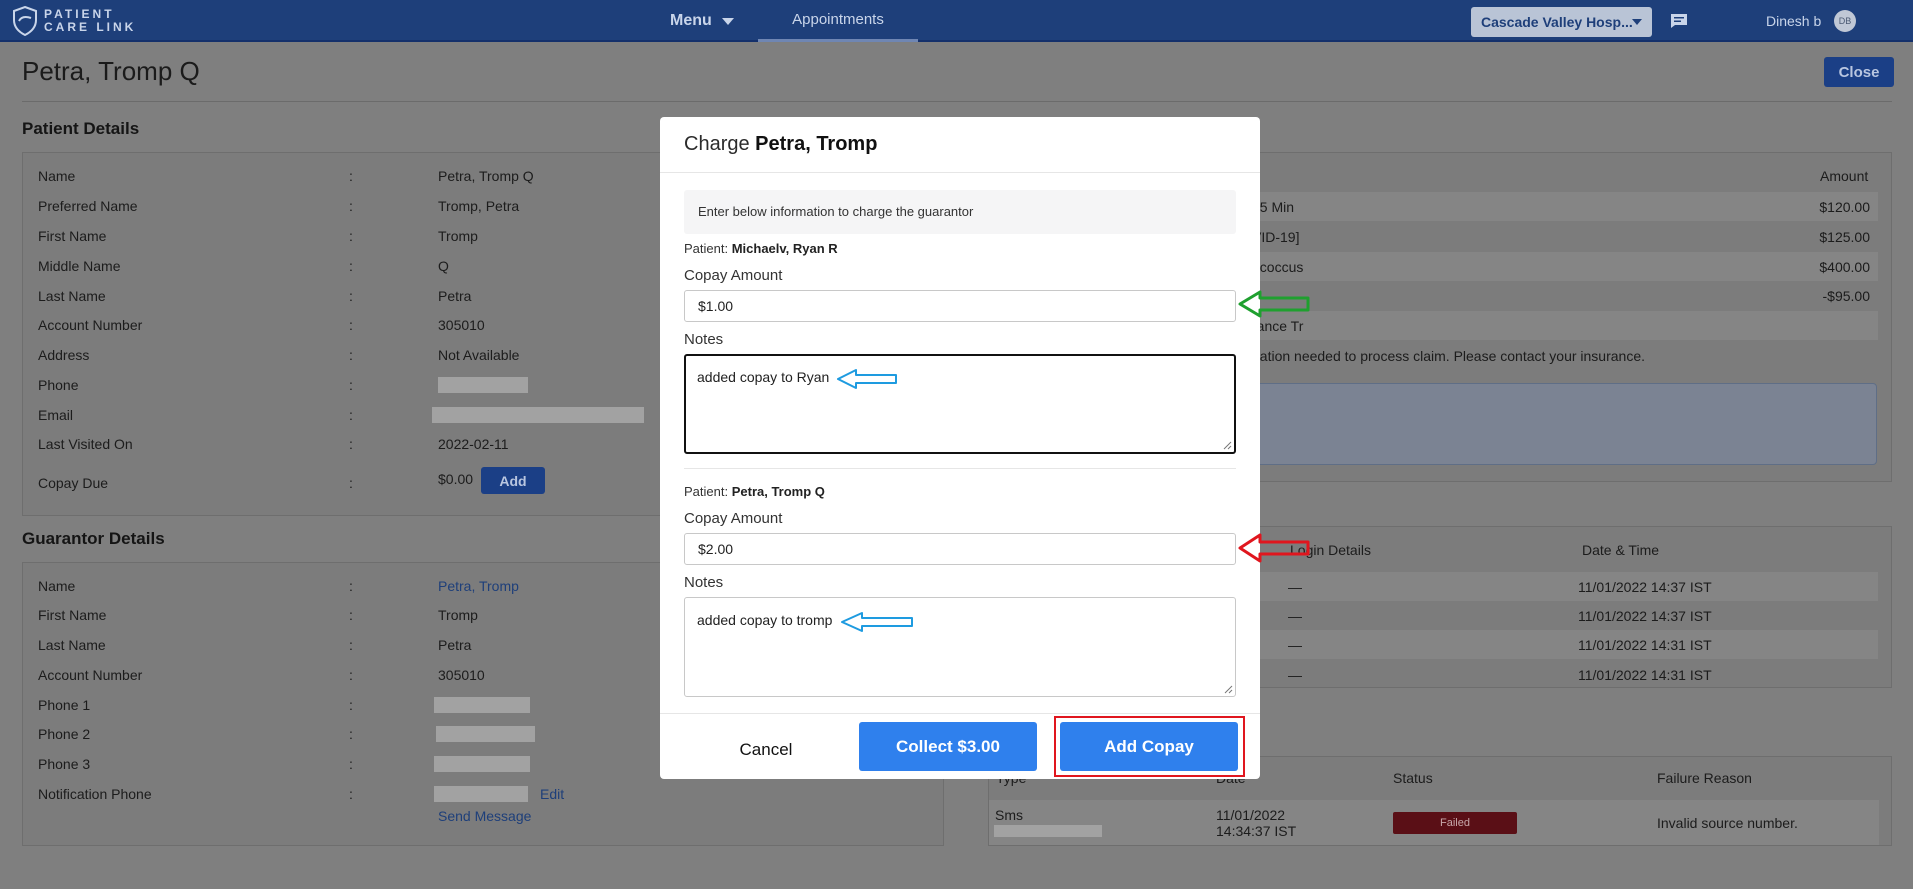 The height and width of the screenshot is (889, 1913). I want to click on modal-title: Charge Petra, Tromp, so click(780, 144).